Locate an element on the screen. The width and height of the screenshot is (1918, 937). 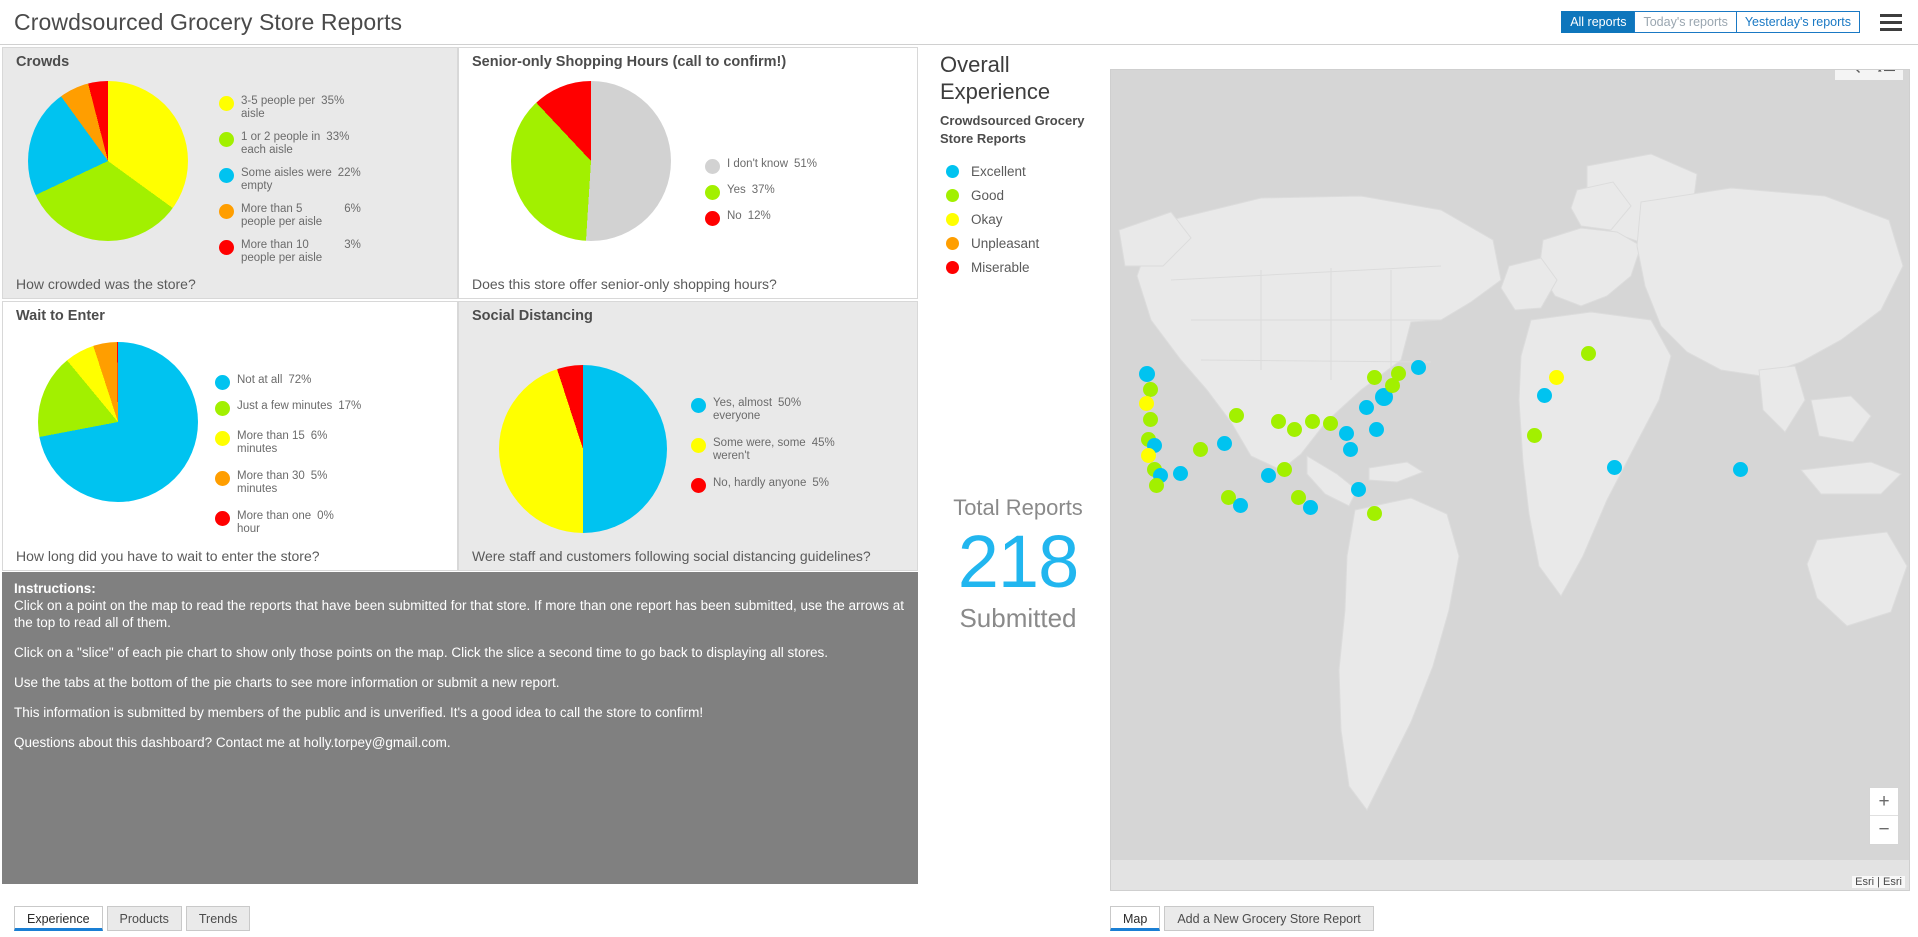
panel-crowds-question: How crowded was the store? is located at coordinates (106, 284).